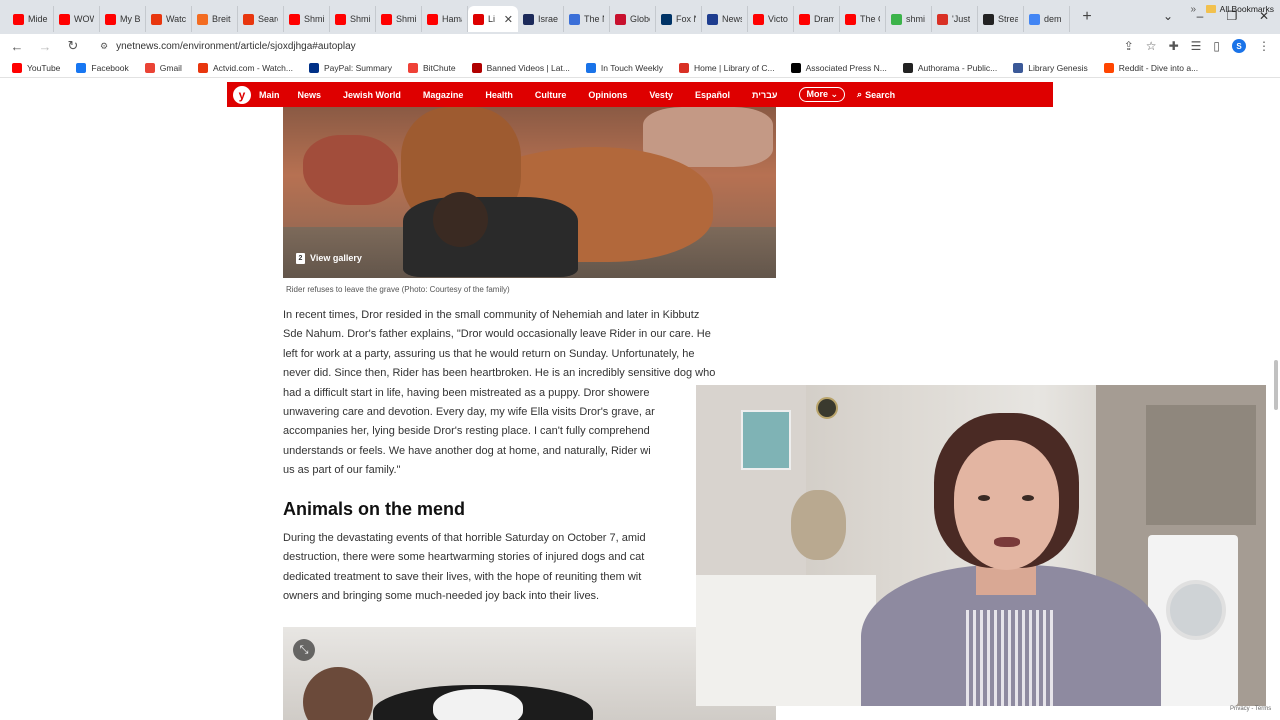 The height and width of the screenshot is (720, 1280). What do you see at coordinates (490, 237) in the screenshot?
I see `photo-dog-harness` at bounding box center [490, 237].